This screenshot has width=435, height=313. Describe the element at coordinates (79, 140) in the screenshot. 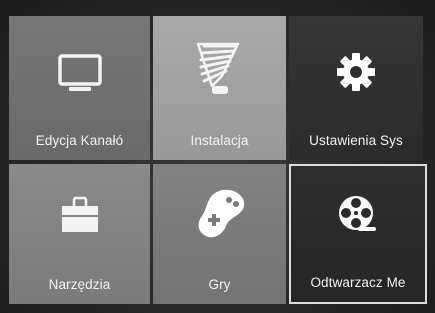

I see `tile-label: Edycja Kanałó` at that location.